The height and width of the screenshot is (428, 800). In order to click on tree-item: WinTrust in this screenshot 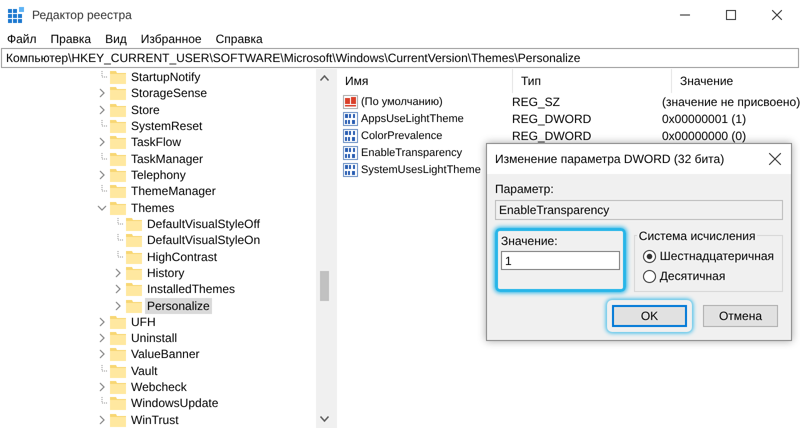, I will do `click(155, 420)`.